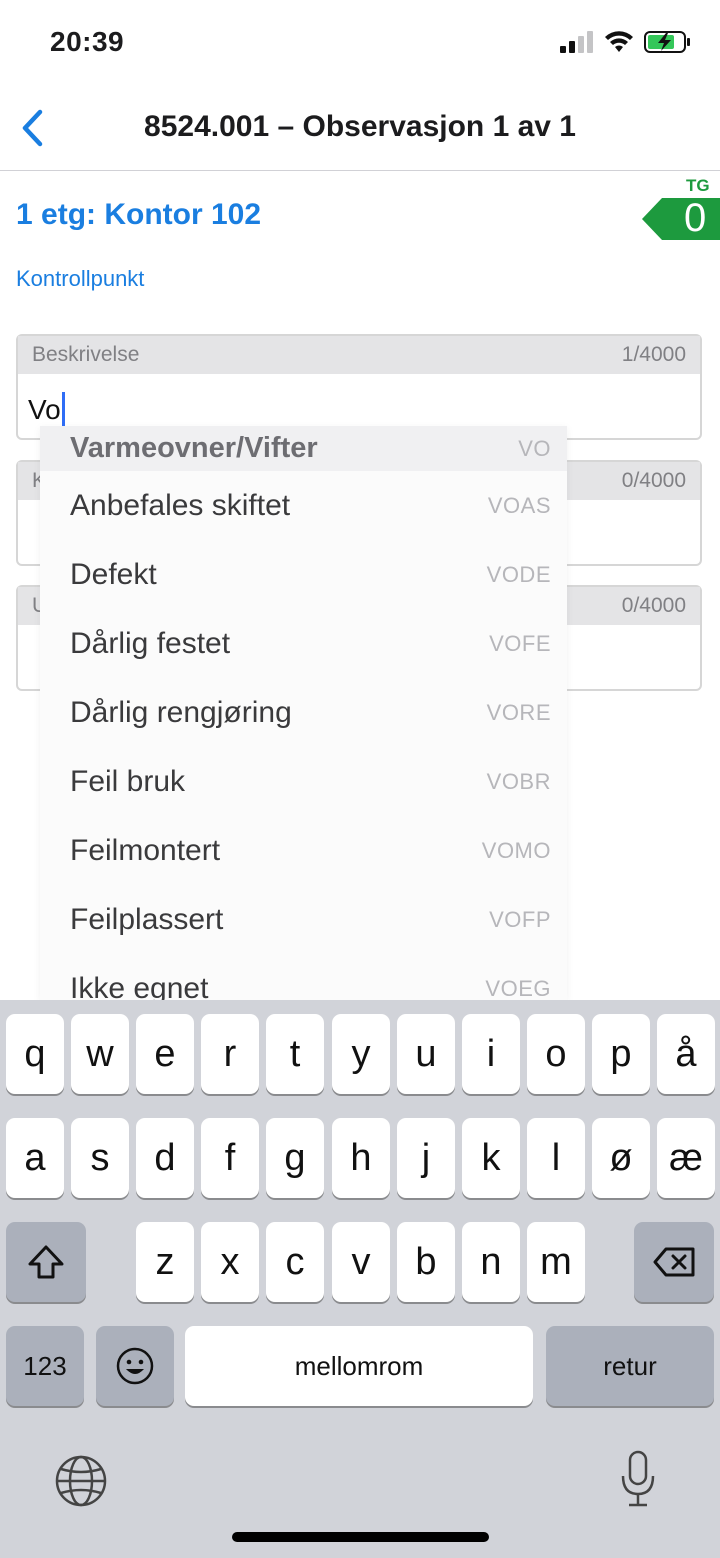 The width and height of the screenshot is (720, 1558). What do you see at coordinates (295, 1262) in the screenshot?
I see `key-c: c` at bounding box center [295, 1262].